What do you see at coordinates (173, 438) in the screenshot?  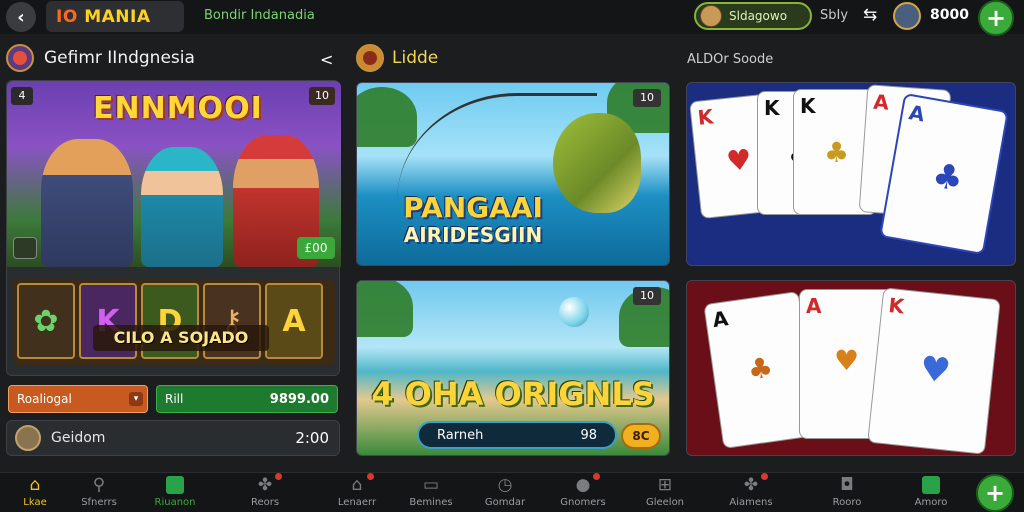 I see `timer-row: Geidom 2:00` at bounding box center [173, 438].